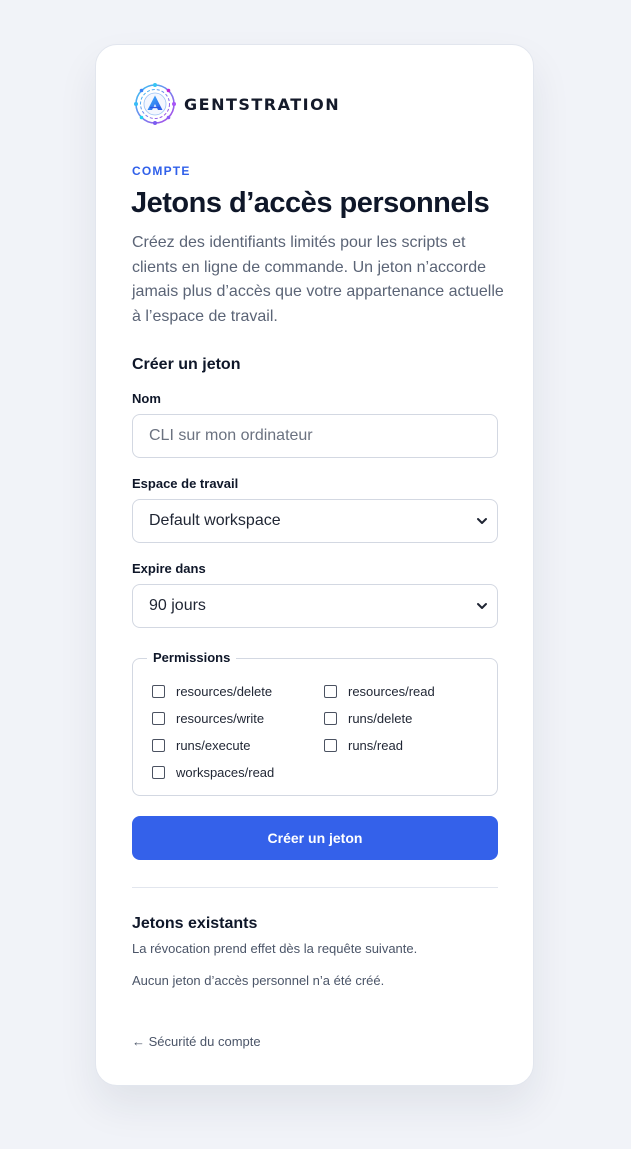 The height and width of the screenshot is (1149, 631). What do you see at coordinates (155, 104) in the screenshot?
I see `gentstration-logo-icon` at bounding box center [155, 104].